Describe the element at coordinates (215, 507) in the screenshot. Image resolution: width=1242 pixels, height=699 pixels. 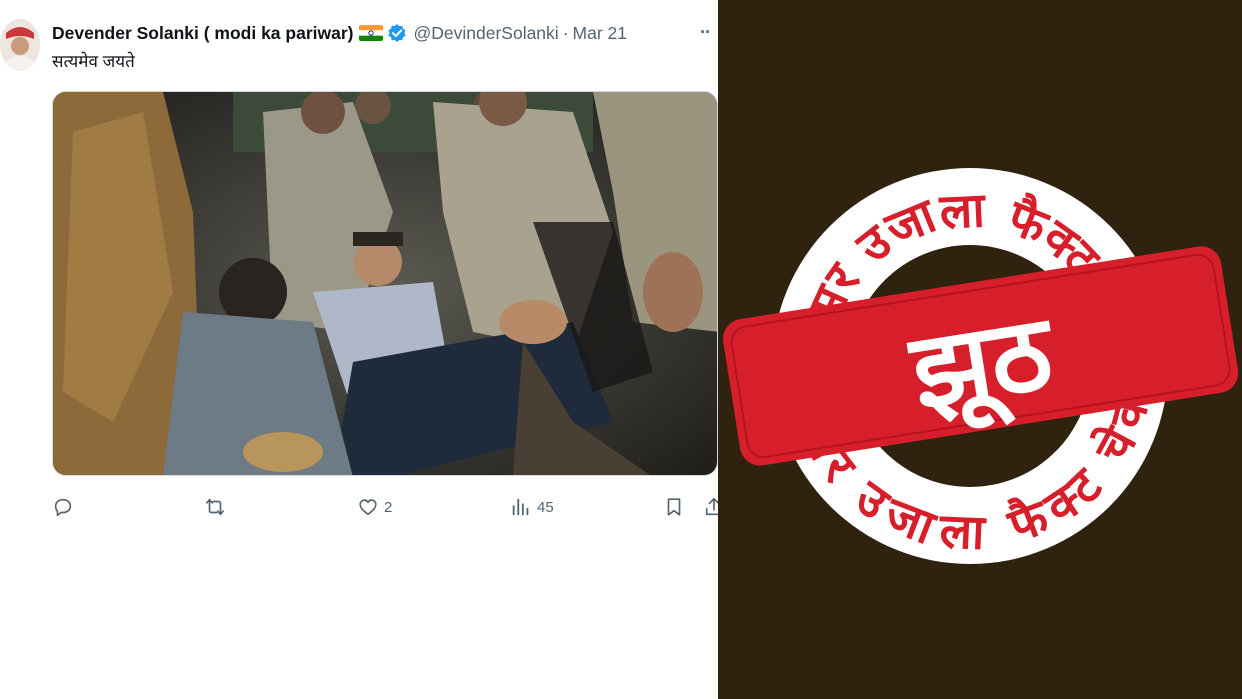
I see `retweet-icon` at that location.